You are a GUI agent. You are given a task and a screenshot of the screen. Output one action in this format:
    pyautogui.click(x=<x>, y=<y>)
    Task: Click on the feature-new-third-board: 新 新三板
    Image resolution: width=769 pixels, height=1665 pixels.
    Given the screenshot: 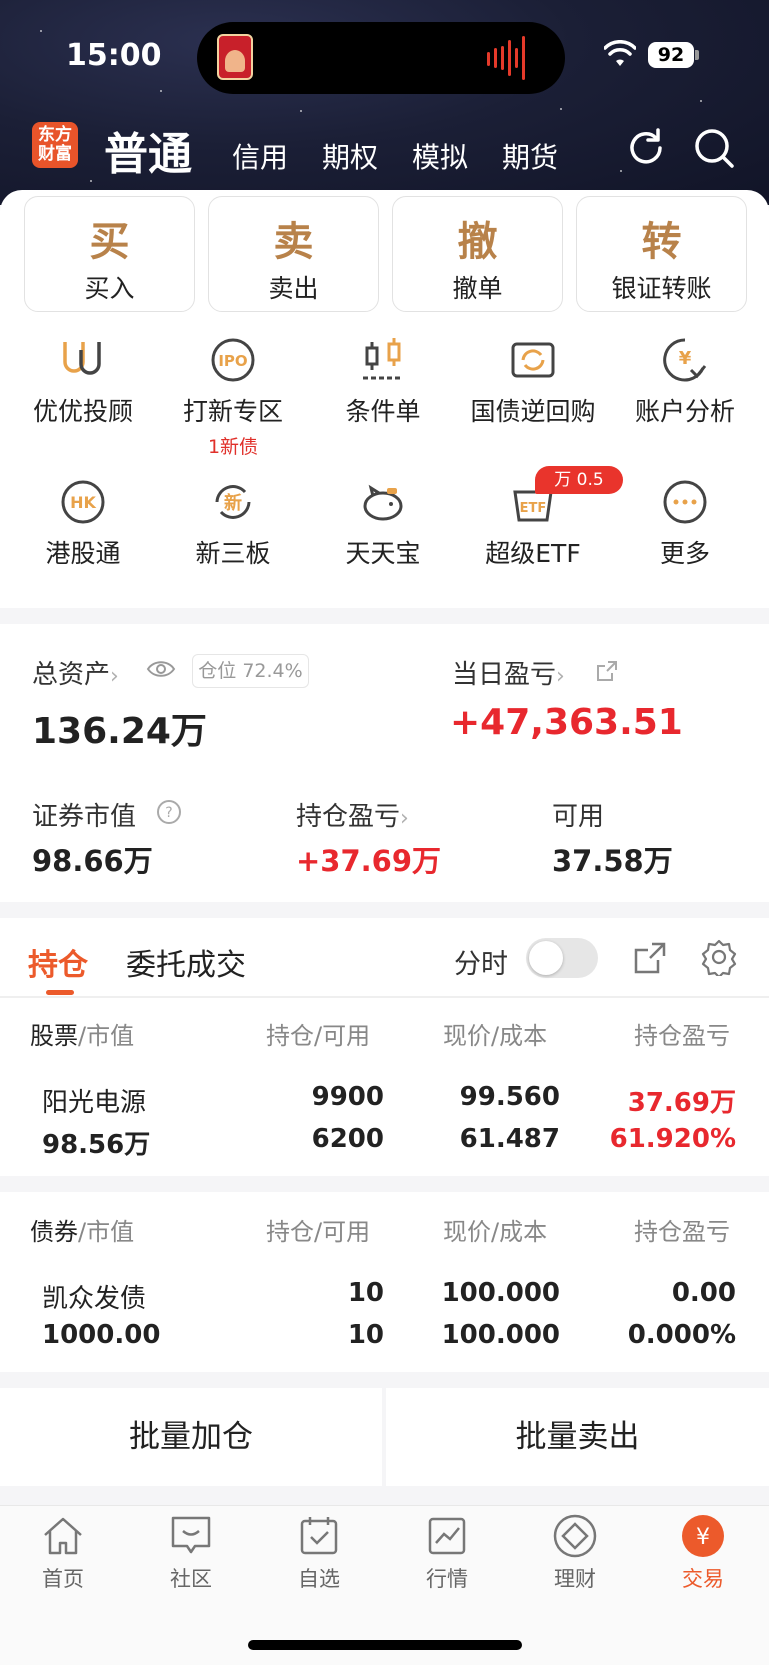 What is the action you would take?
    pyautogui.click(x=233, y=524)
    